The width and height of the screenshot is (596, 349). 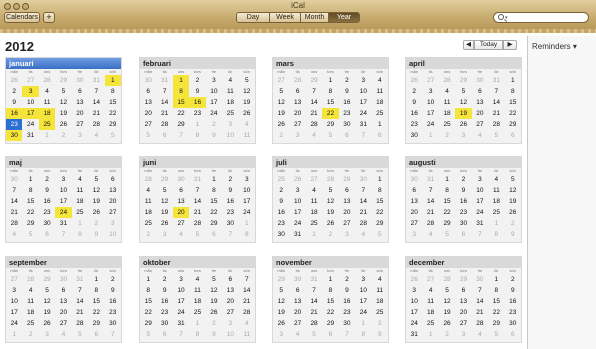 I want to click on day-cell: 26, so click(x=330, y=223).